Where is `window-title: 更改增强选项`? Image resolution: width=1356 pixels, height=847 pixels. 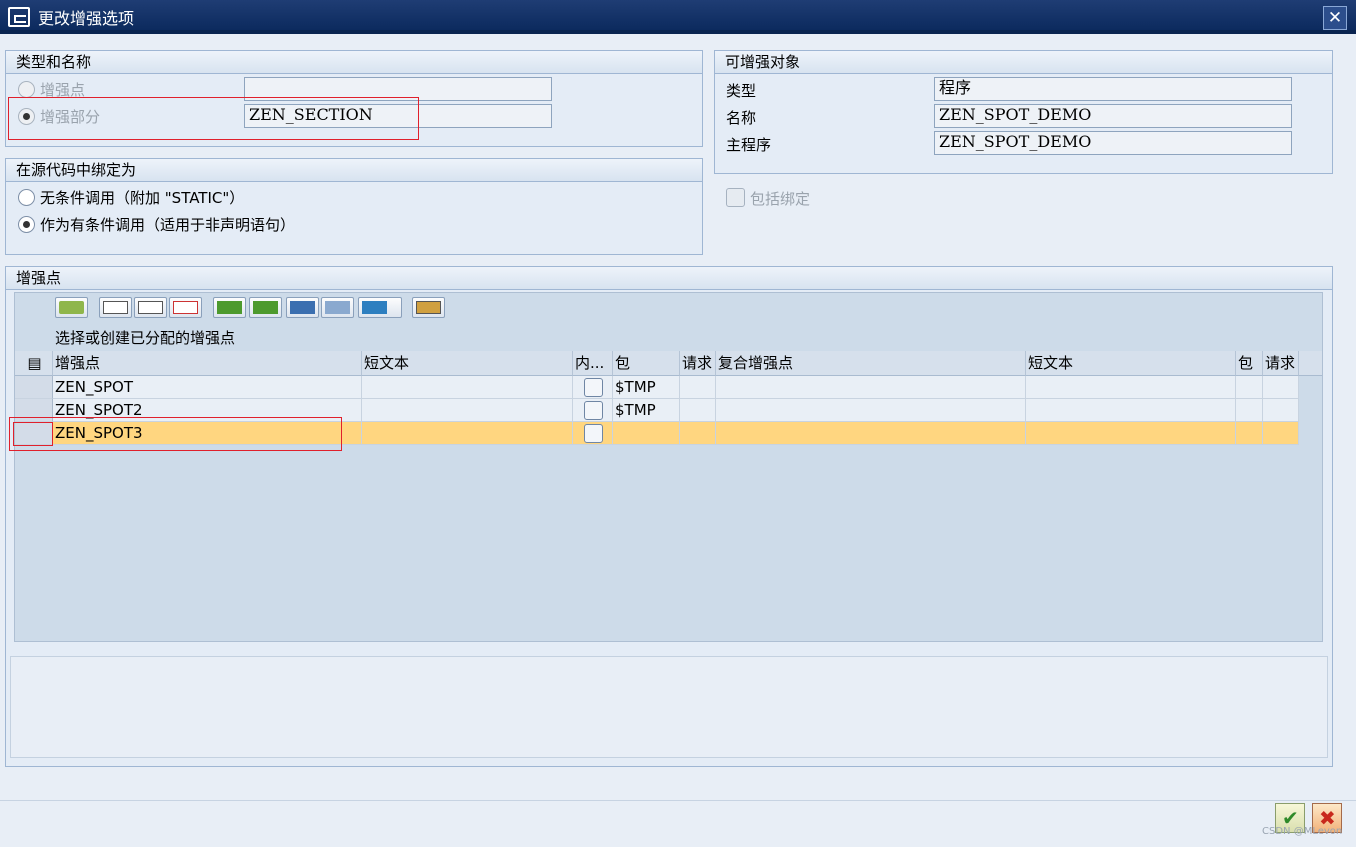 window-title: 更改增强选项 is located at coordinates (86, 18).